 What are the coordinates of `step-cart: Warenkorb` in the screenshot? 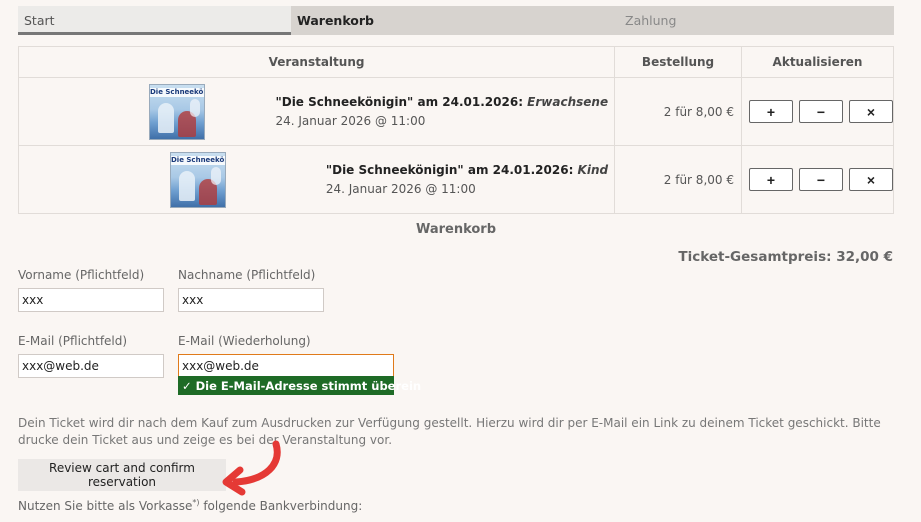 It's located at (446, 20).